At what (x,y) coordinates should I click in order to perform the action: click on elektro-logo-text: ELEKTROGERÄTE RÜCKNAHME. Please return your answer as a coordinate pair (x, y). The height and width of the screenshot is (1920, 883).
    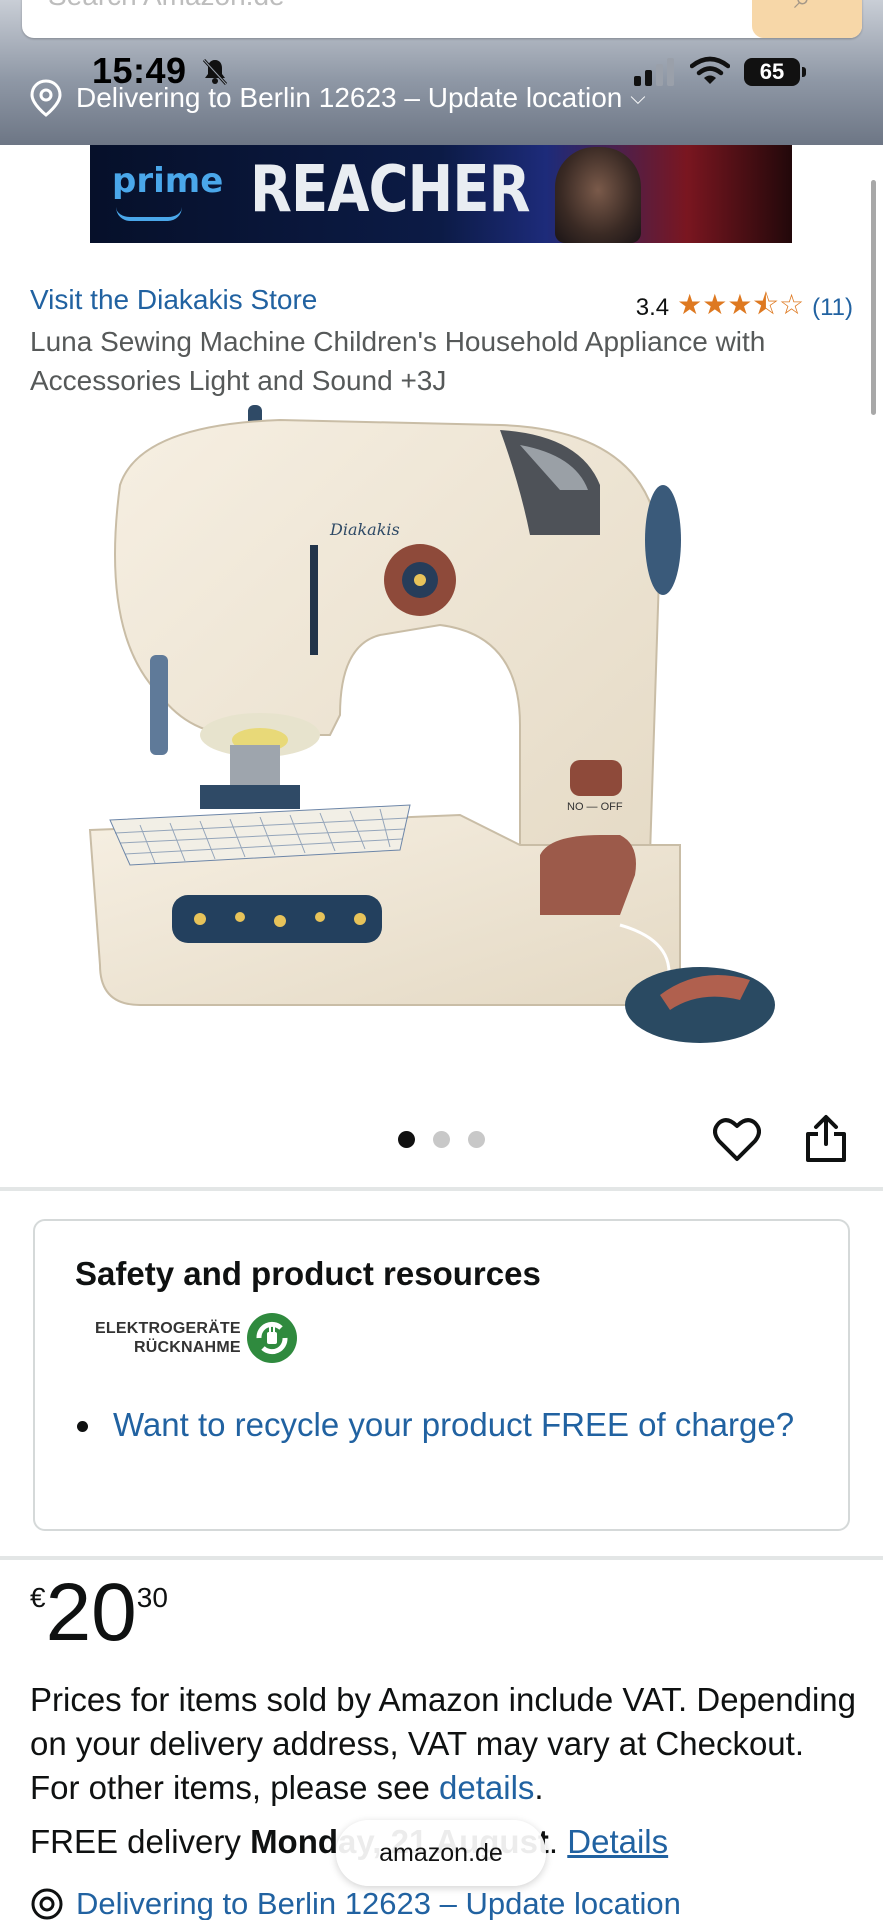
    Looking at the image, I should click on (168, 1338).